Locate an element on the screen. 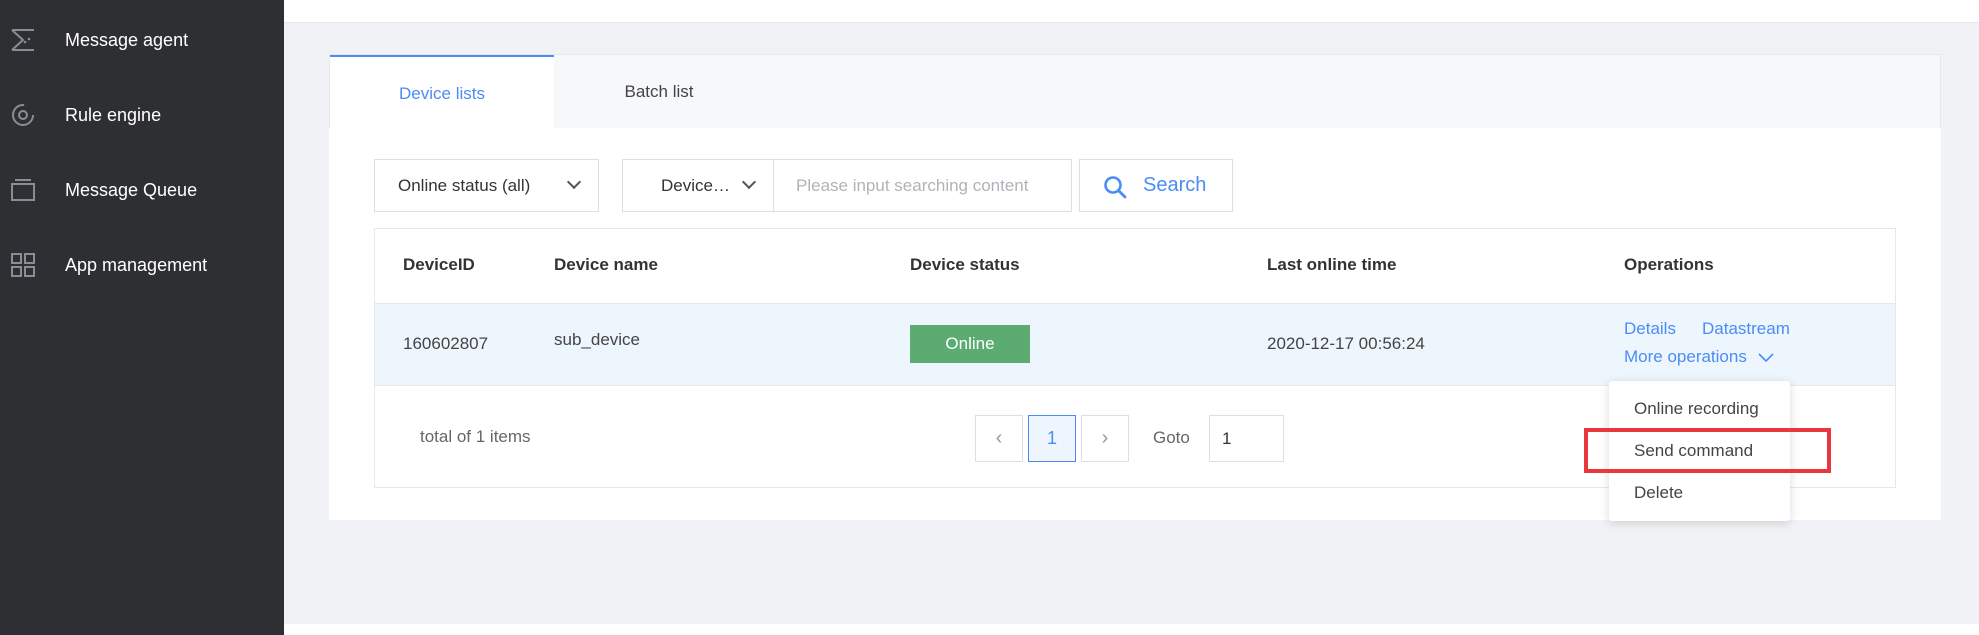 The height and width of the screenshot is (635, 1979). sidebar-item-label: Message agent is located at coordinates (127, 39).